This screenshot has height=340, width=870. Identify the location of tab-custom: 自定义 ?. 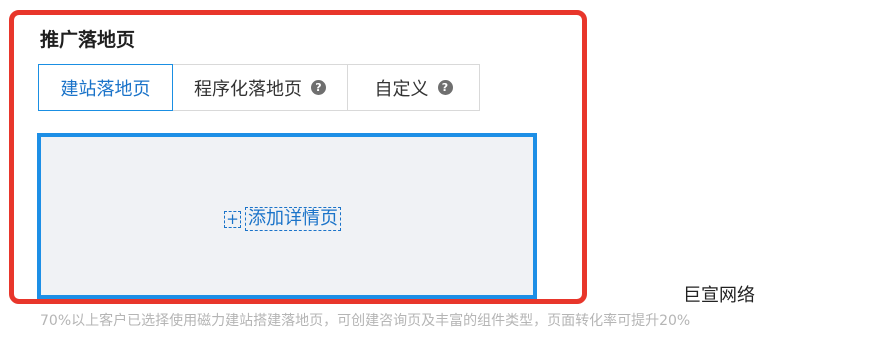
(414, 87).